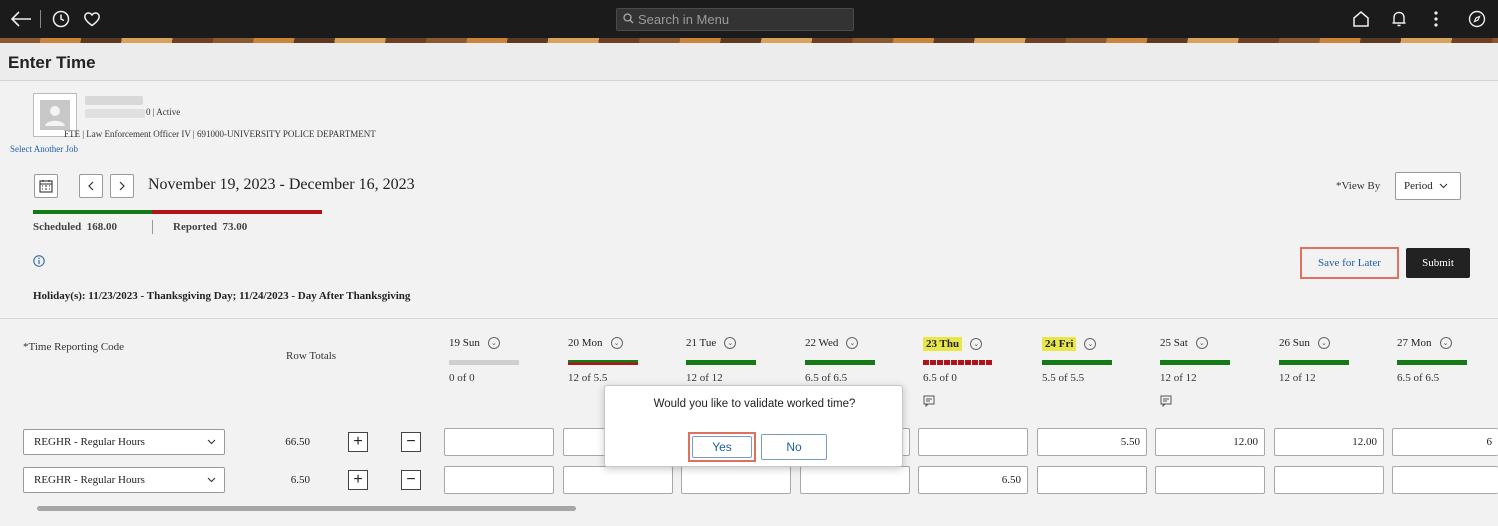  I want to click on favorites-heart-icon, so click(92, 19).